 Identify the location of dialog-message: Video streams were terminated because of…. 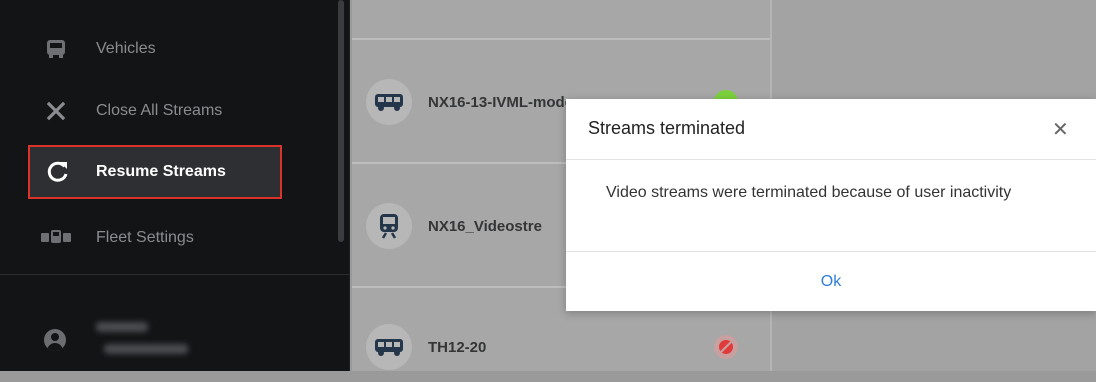
(809, 192).